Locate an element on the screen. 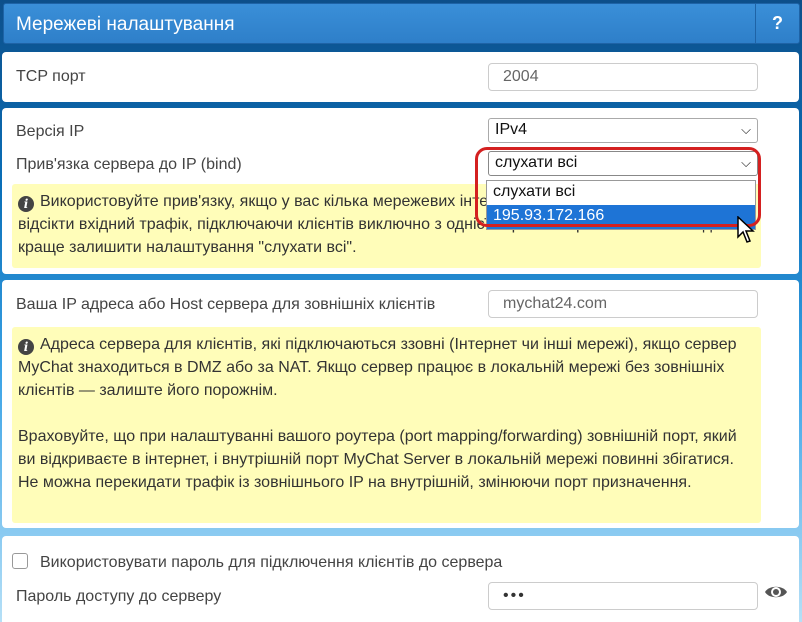 The width and height of the screenshot is (802, 622). page-title: Мережеві налаштування is located at coordinates (125, 24).